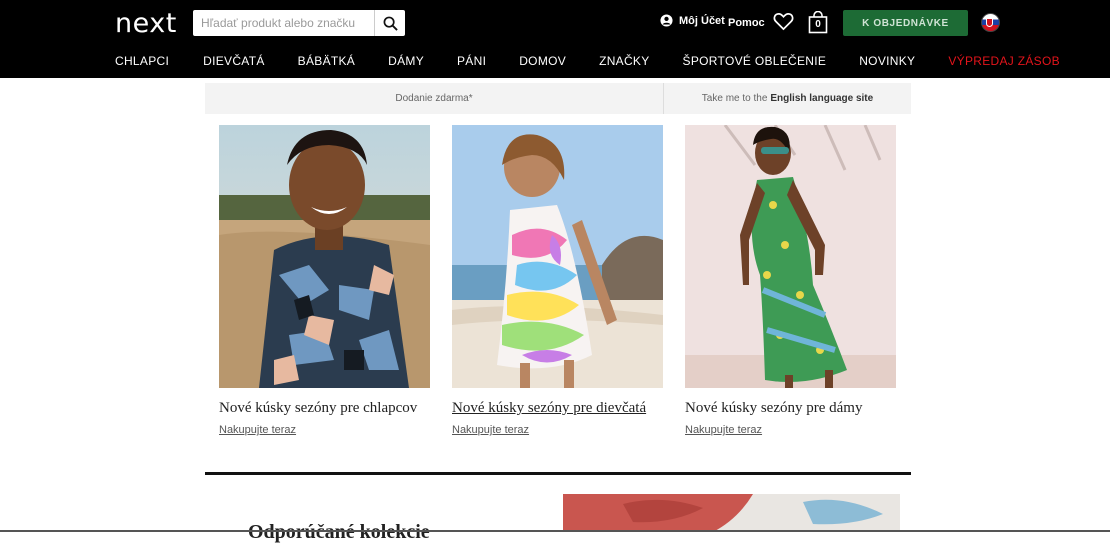  I want to click on promo-image-girls, so click(557, 256).